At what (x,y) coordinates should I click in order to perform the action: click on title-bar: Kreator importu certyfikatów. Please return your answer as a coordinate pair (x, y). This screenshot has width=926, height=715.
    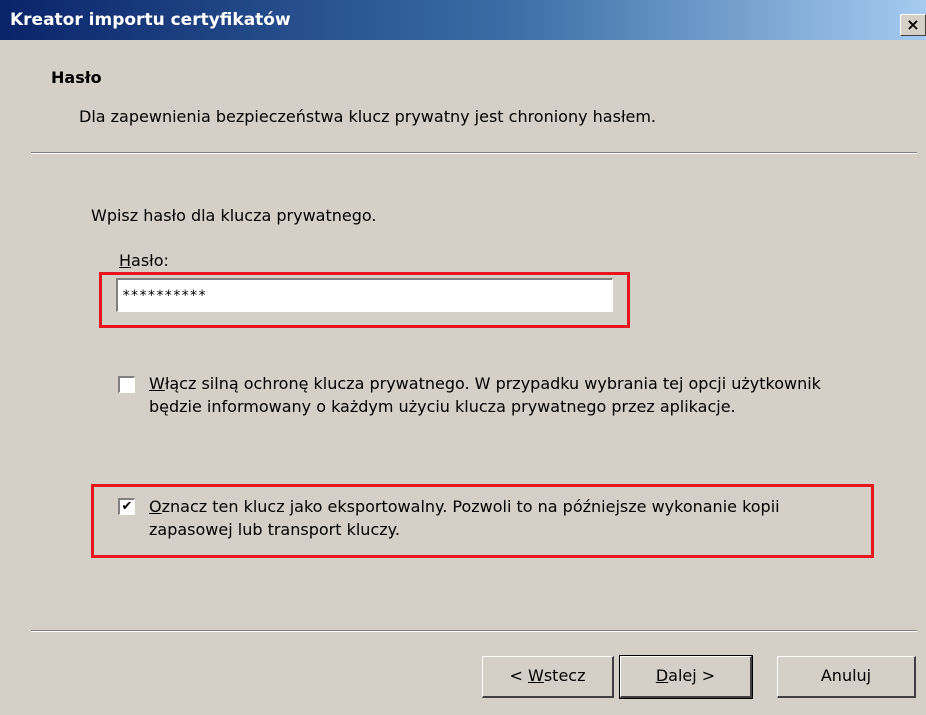
    Looking at the image, I should click on (463, 20).